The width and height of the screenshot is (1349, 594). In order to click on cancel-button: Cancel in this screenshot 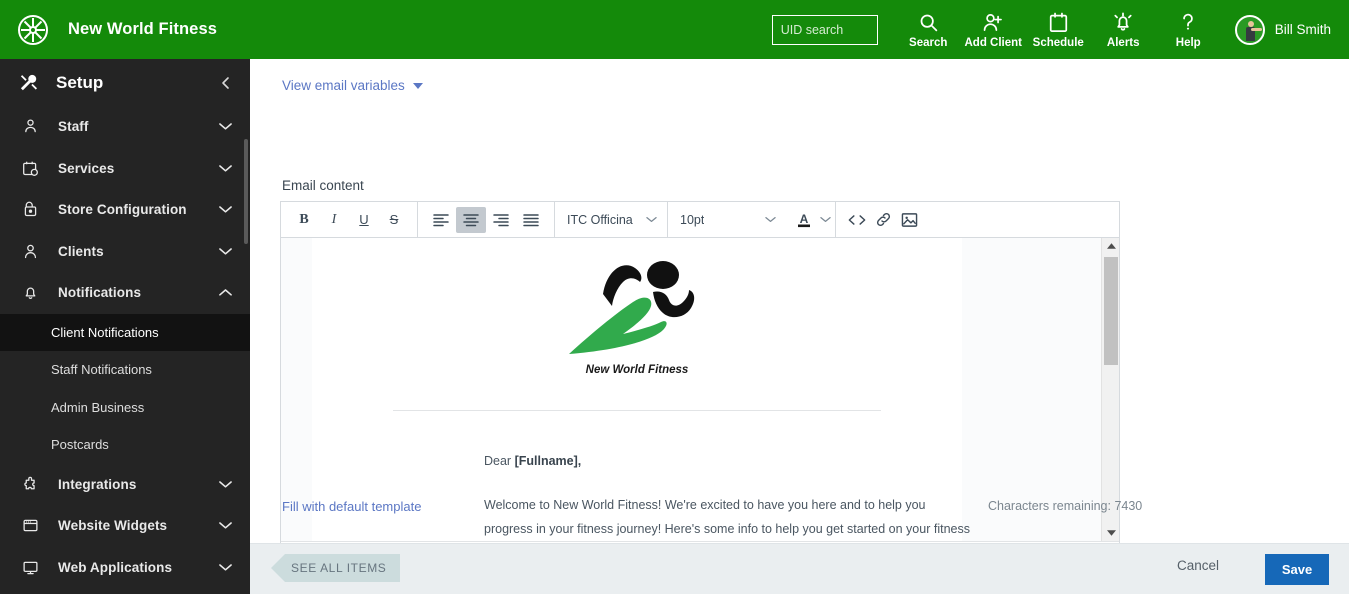, I will do `click(1198, 565)`.